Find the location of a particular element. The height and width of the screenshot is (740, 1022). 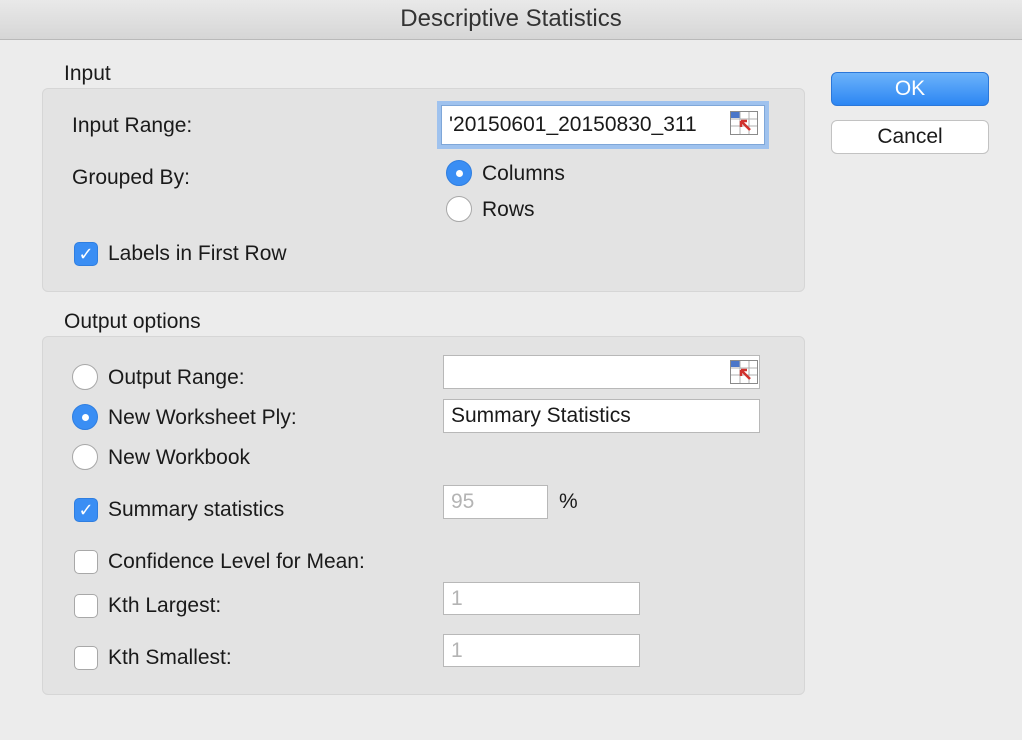

input-range-label: Input Range: is located at coordinates (132, 125).